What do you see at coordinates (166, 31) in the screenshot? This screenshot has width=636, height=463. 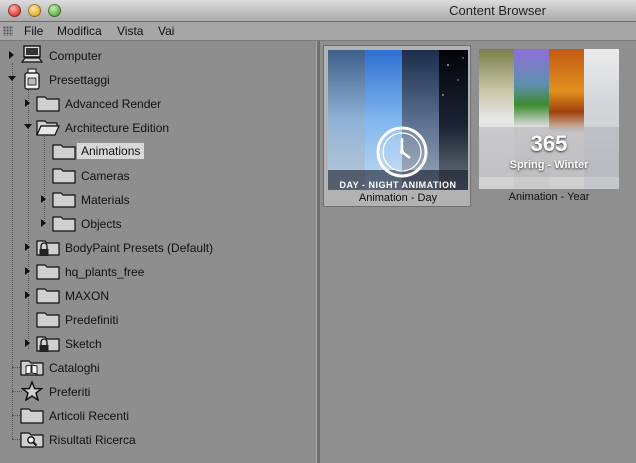 I see `menu-vai: Vai` at bounding box center [166, 31].